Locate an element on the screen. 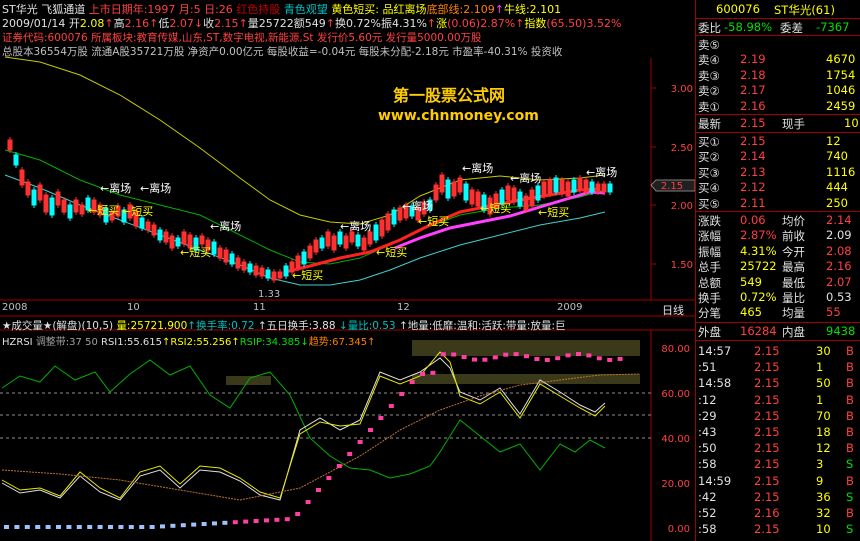  sell-row: 卖② 2.17 1046 is located at coordinates (778, 90).